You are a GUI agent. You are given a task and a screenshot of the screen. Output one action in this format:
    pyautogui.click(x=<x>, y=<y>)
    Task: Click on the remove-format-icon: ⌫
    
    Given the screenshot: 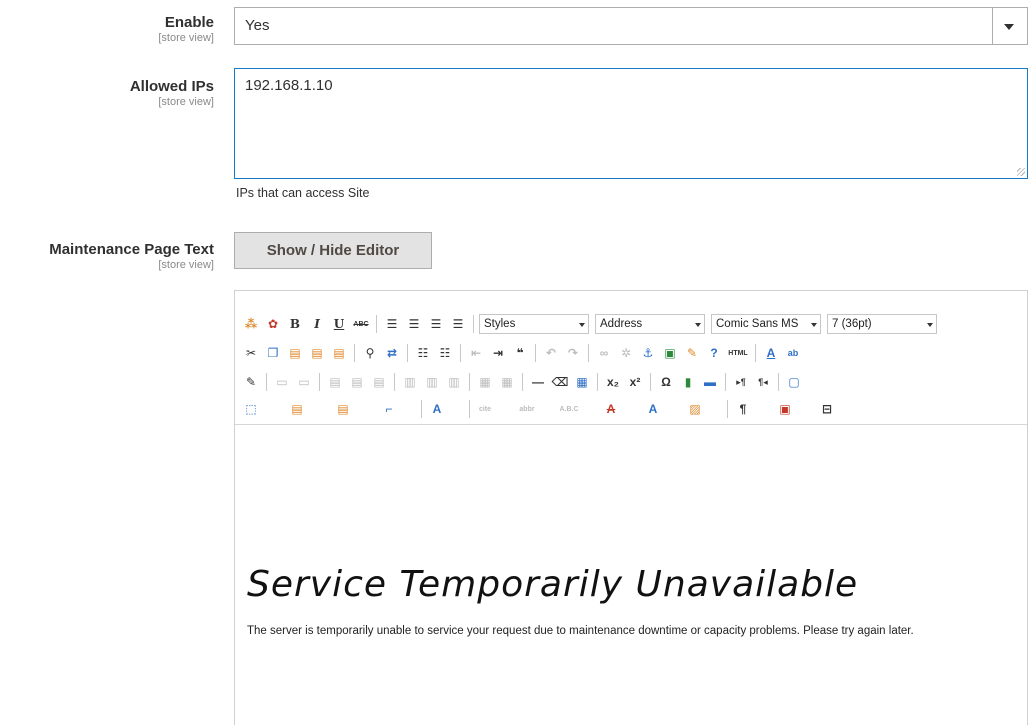 What is the action you would take?
    pyautogui.click(x=560, y=382)
    